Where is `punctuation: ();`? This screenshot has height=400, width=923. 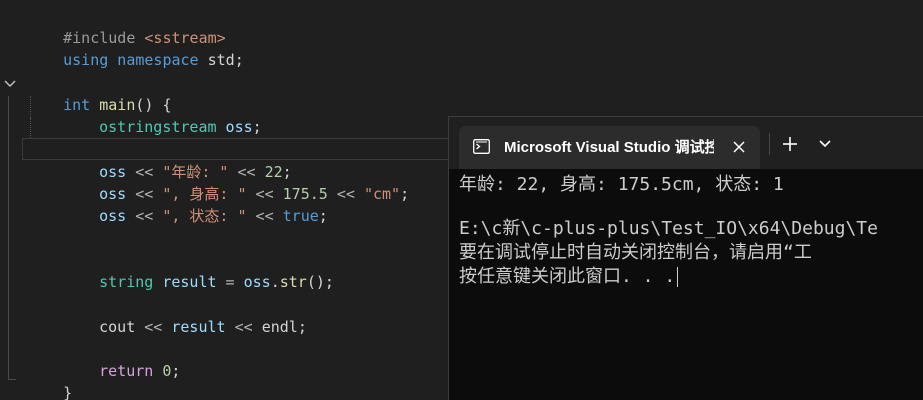 punctuation: (); is located at coordinates (320, 282).